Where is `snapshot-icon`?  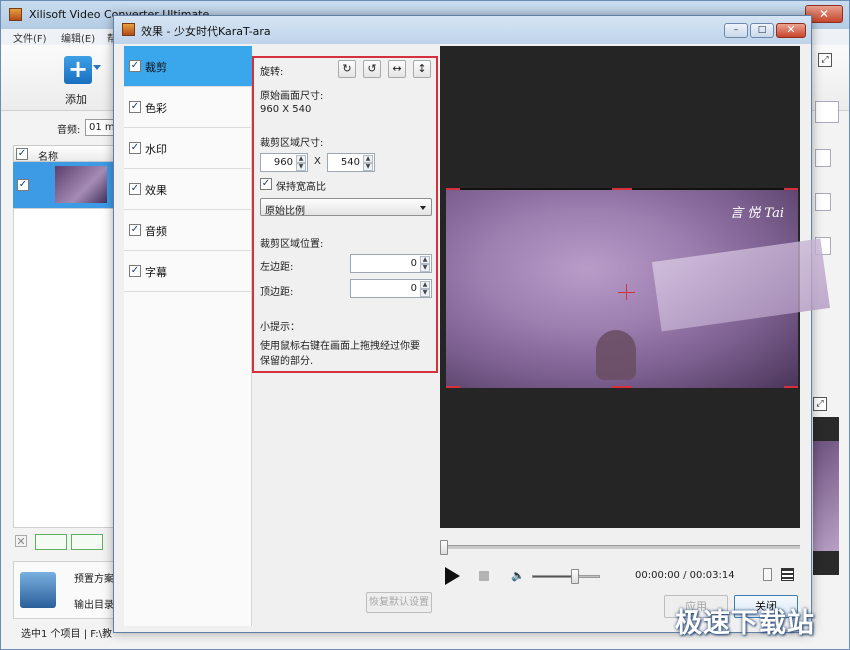 snapshot-icon is located at coordinates (767, 574).